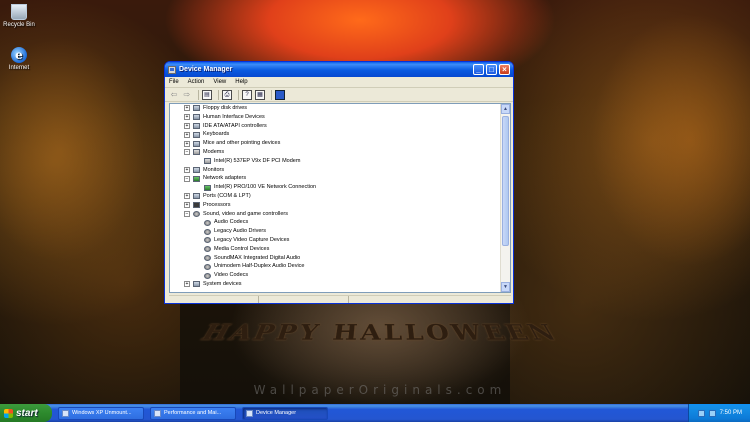  What do you see at coordinates (731, 413) in the screenshot?
I see `clock: 7:50 PM` at bounding box center [731, 413].